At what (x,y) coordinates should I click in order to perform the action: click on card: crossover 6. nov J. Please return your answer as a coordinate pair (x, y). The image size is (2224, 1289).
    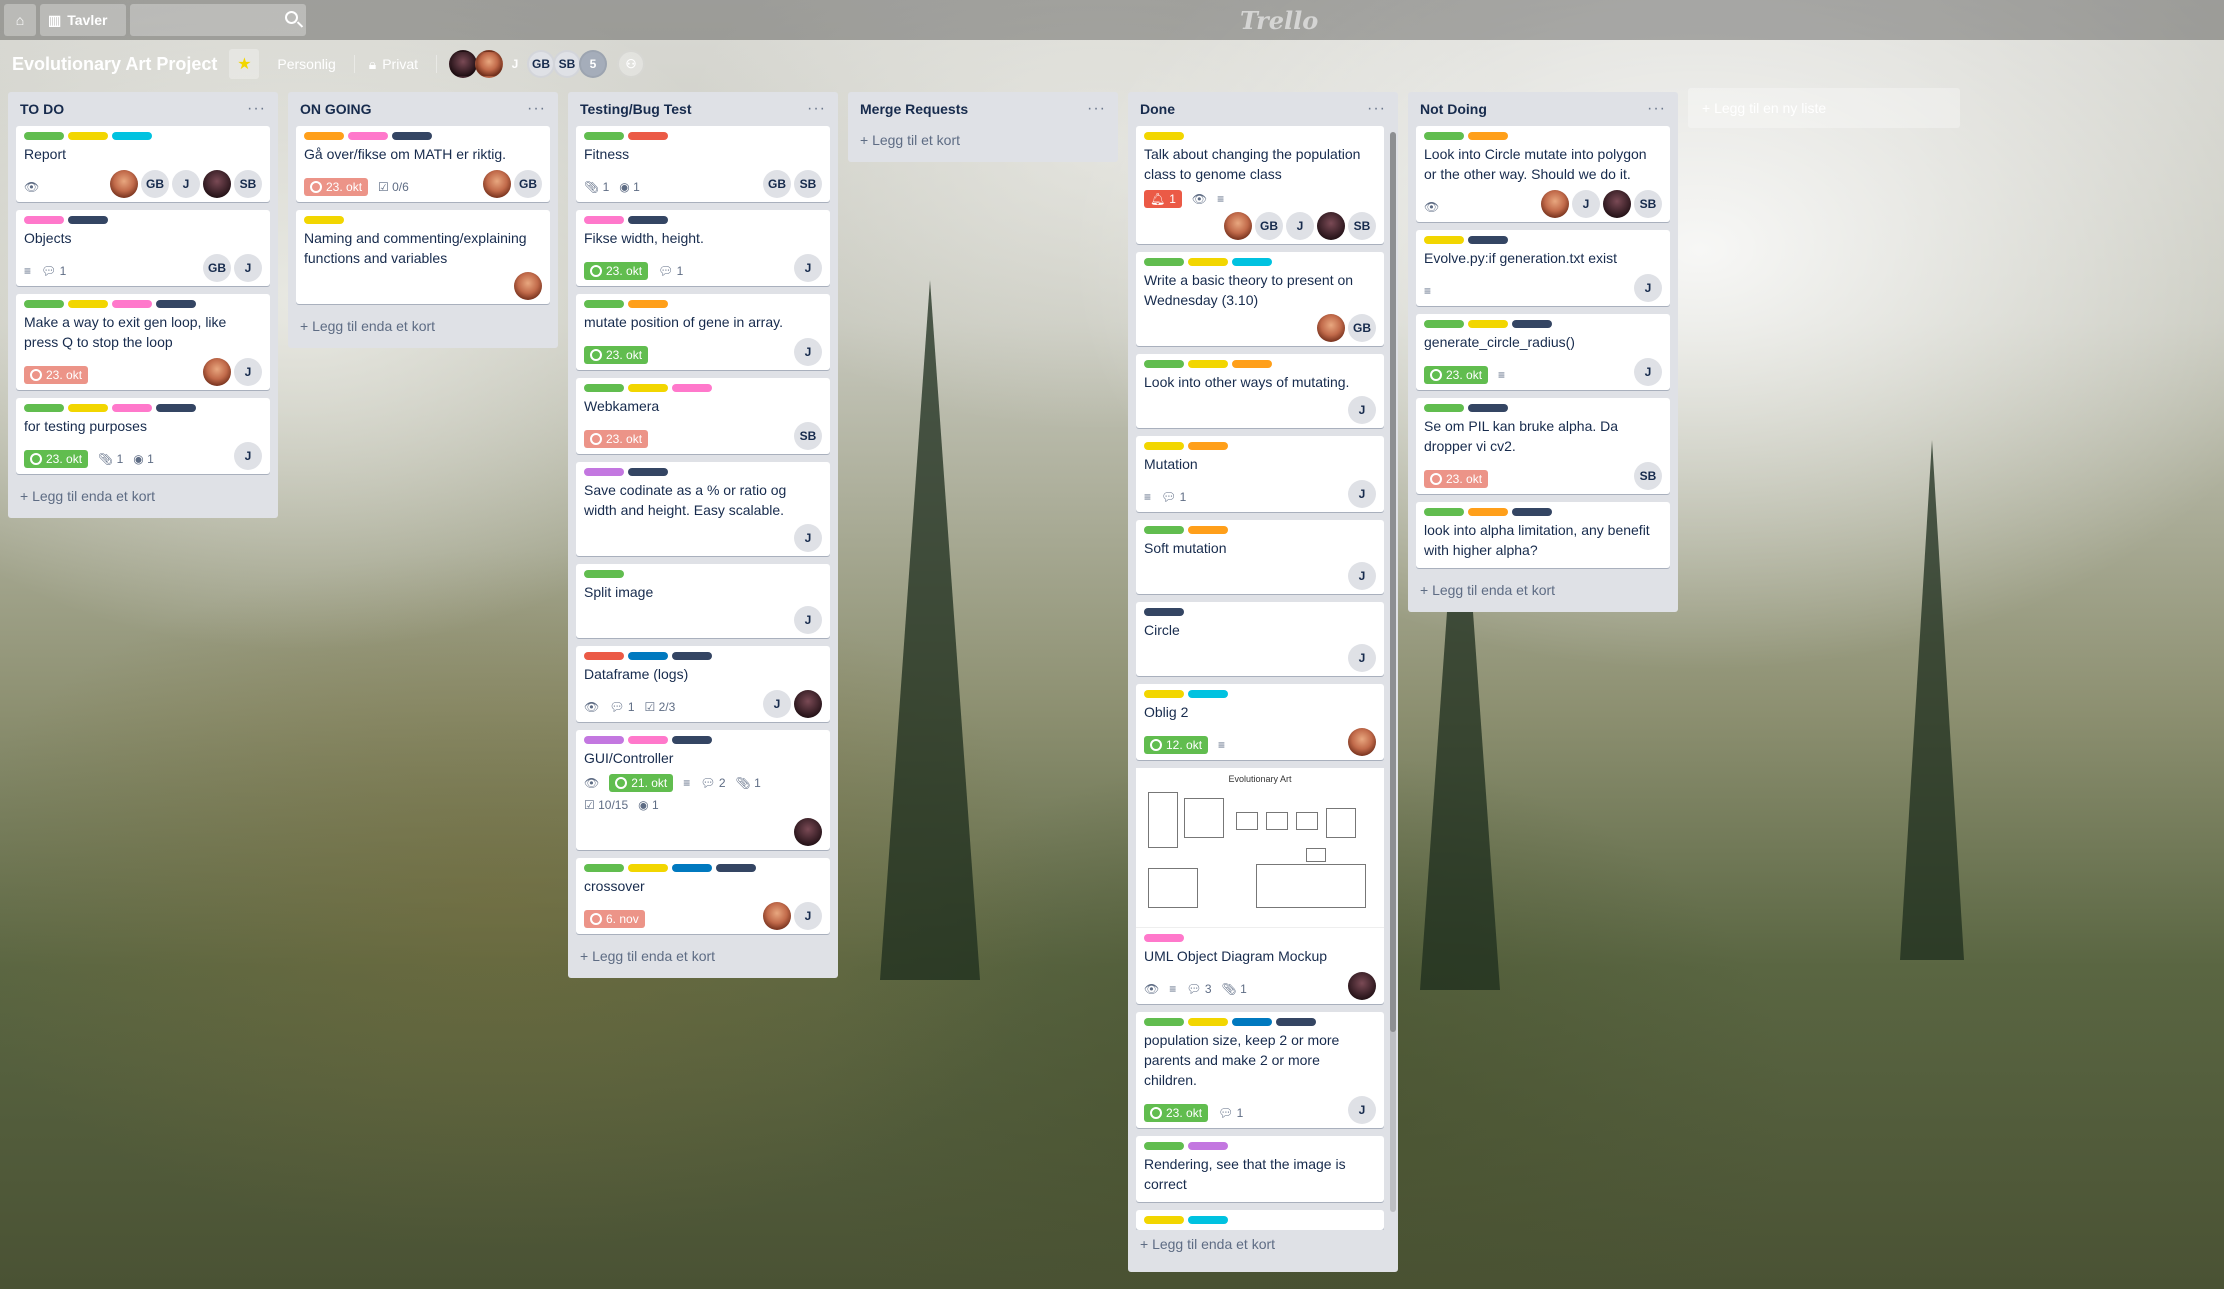
    Looking at the image, I should click on (703, 896).